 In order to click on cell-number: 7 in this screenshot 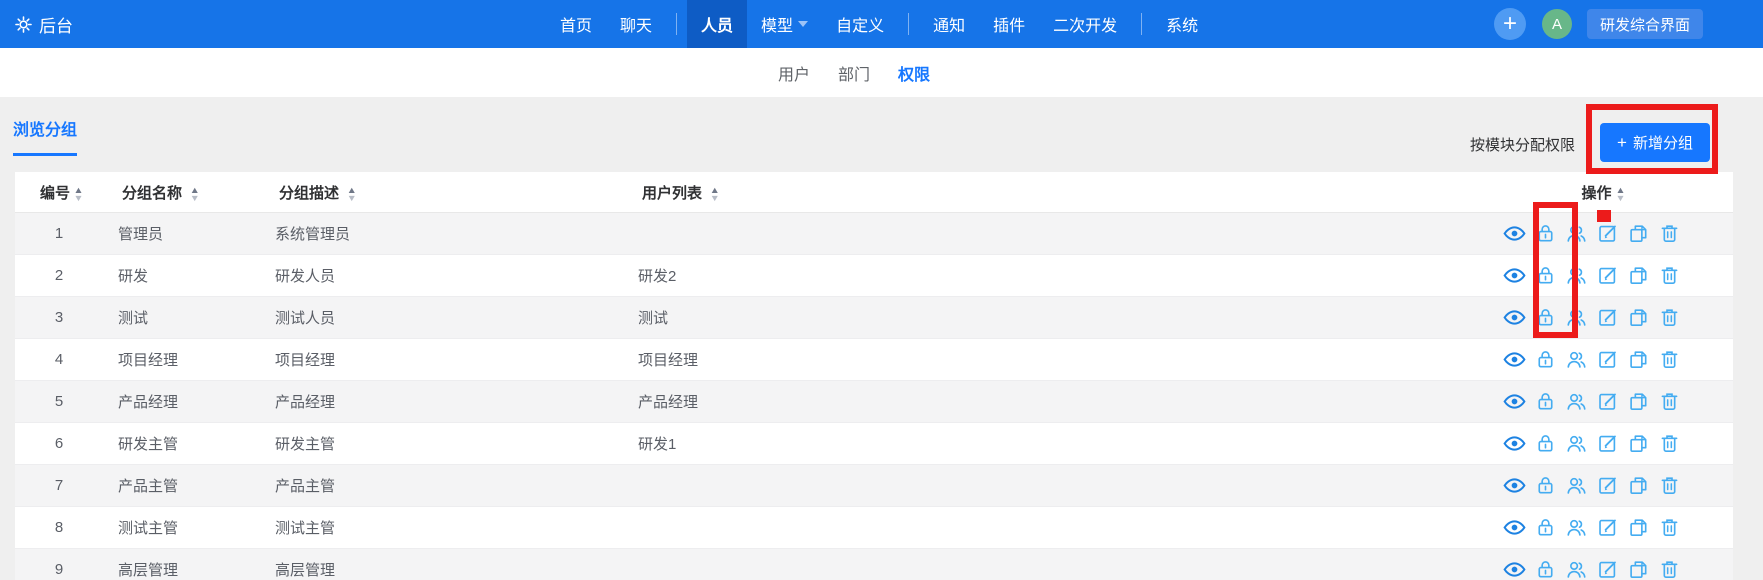, I will do `click(59, 485)`.